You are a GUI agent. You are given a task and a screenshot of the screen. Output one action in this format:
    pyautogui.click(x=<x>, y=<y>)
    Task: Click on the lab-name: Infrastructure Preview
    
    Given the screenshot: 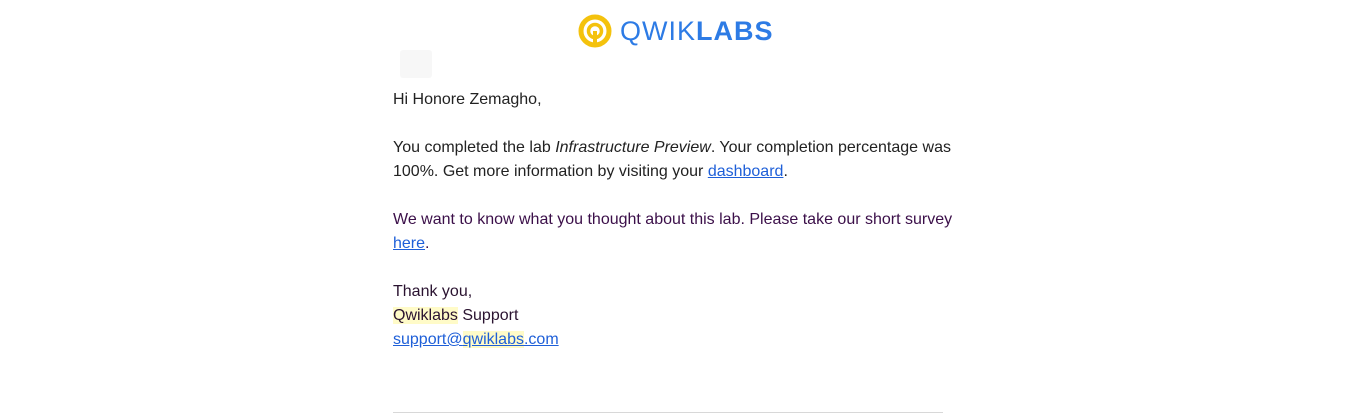 What is the action you would take?
    pyautogui.click(x=633, y=147)
    